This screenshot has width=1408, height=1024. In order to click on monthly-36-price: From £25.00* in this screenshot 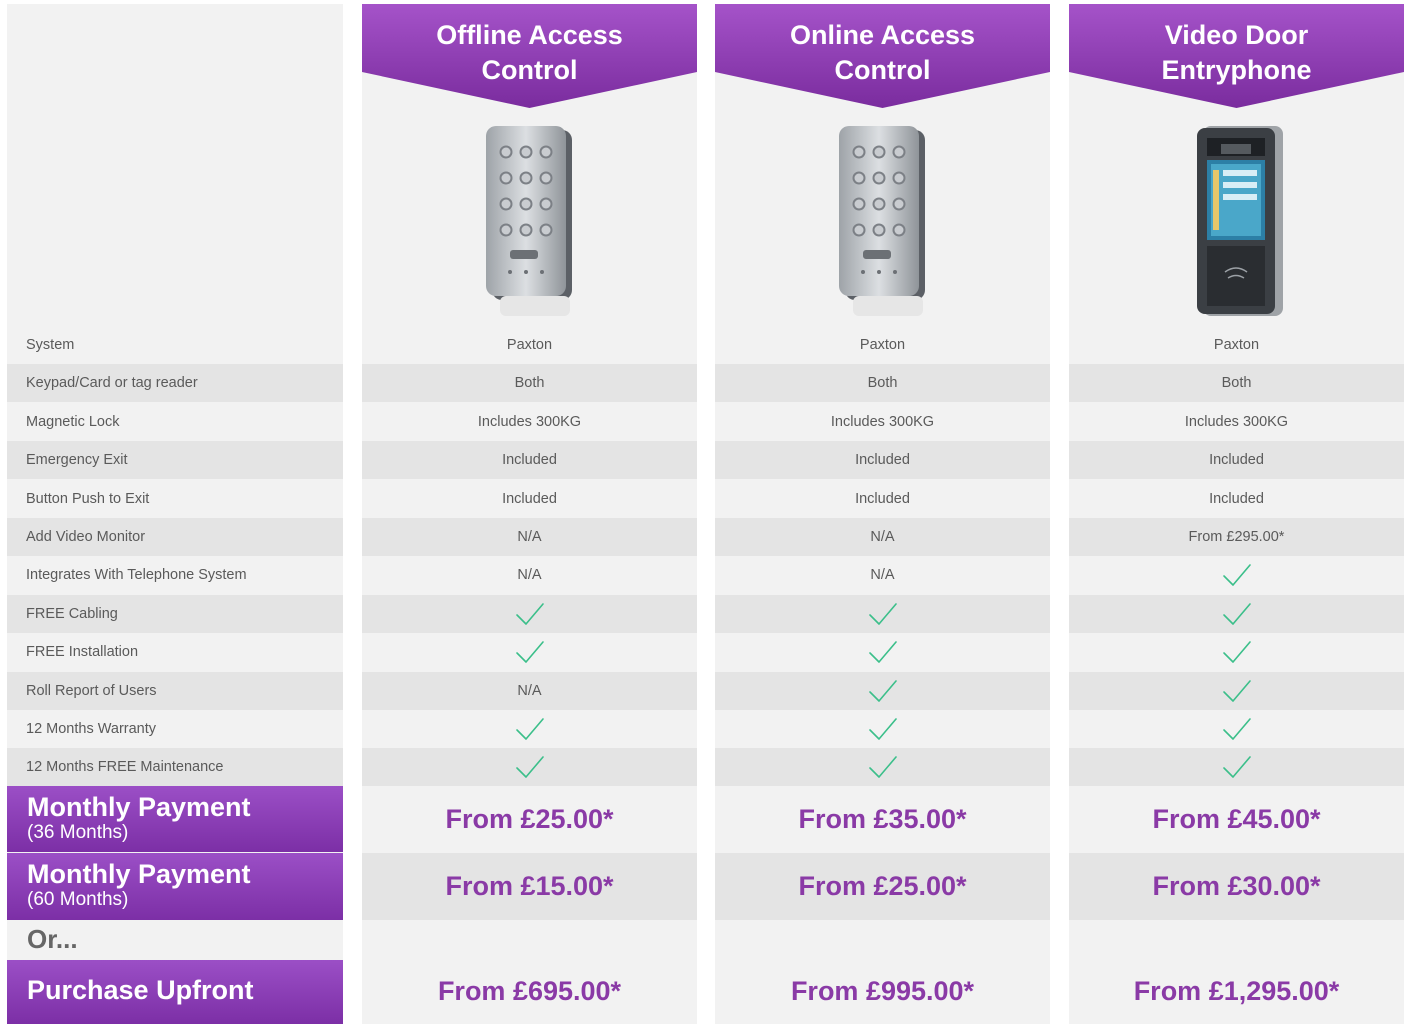, I will do `click(529, 819)`.